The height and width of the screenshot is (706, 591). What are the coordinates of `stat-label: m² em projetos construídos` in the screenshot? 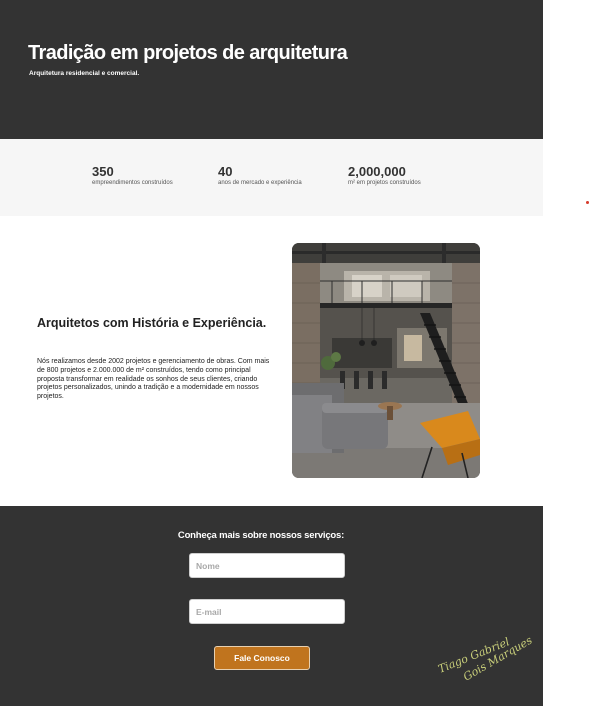 It's located at (384, 183).